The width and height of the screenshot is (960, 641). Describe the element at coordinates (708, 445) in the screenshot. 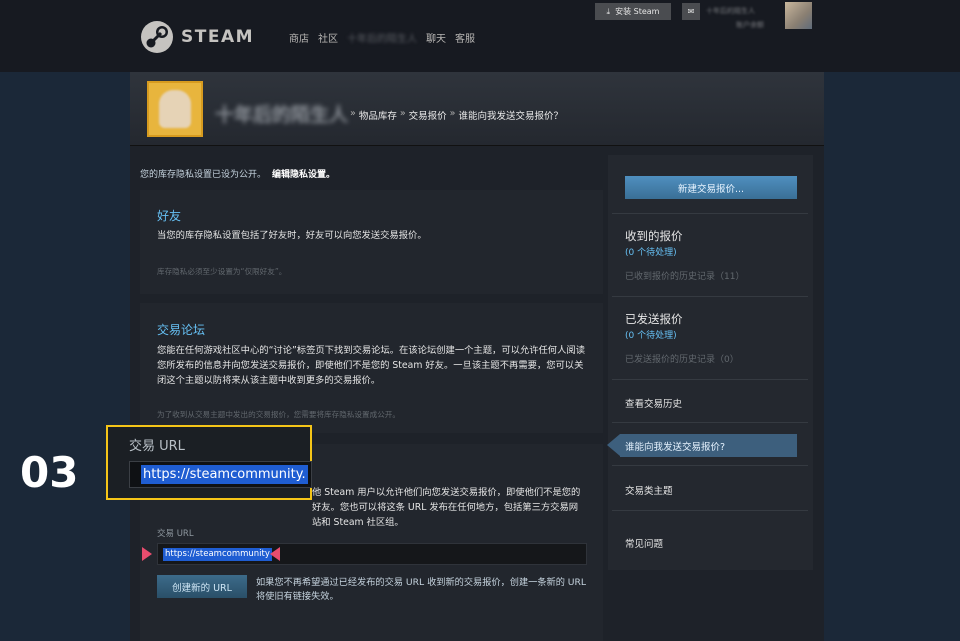

I see `who-can-send-link: 谁能向我发送交易报价?` at that location.